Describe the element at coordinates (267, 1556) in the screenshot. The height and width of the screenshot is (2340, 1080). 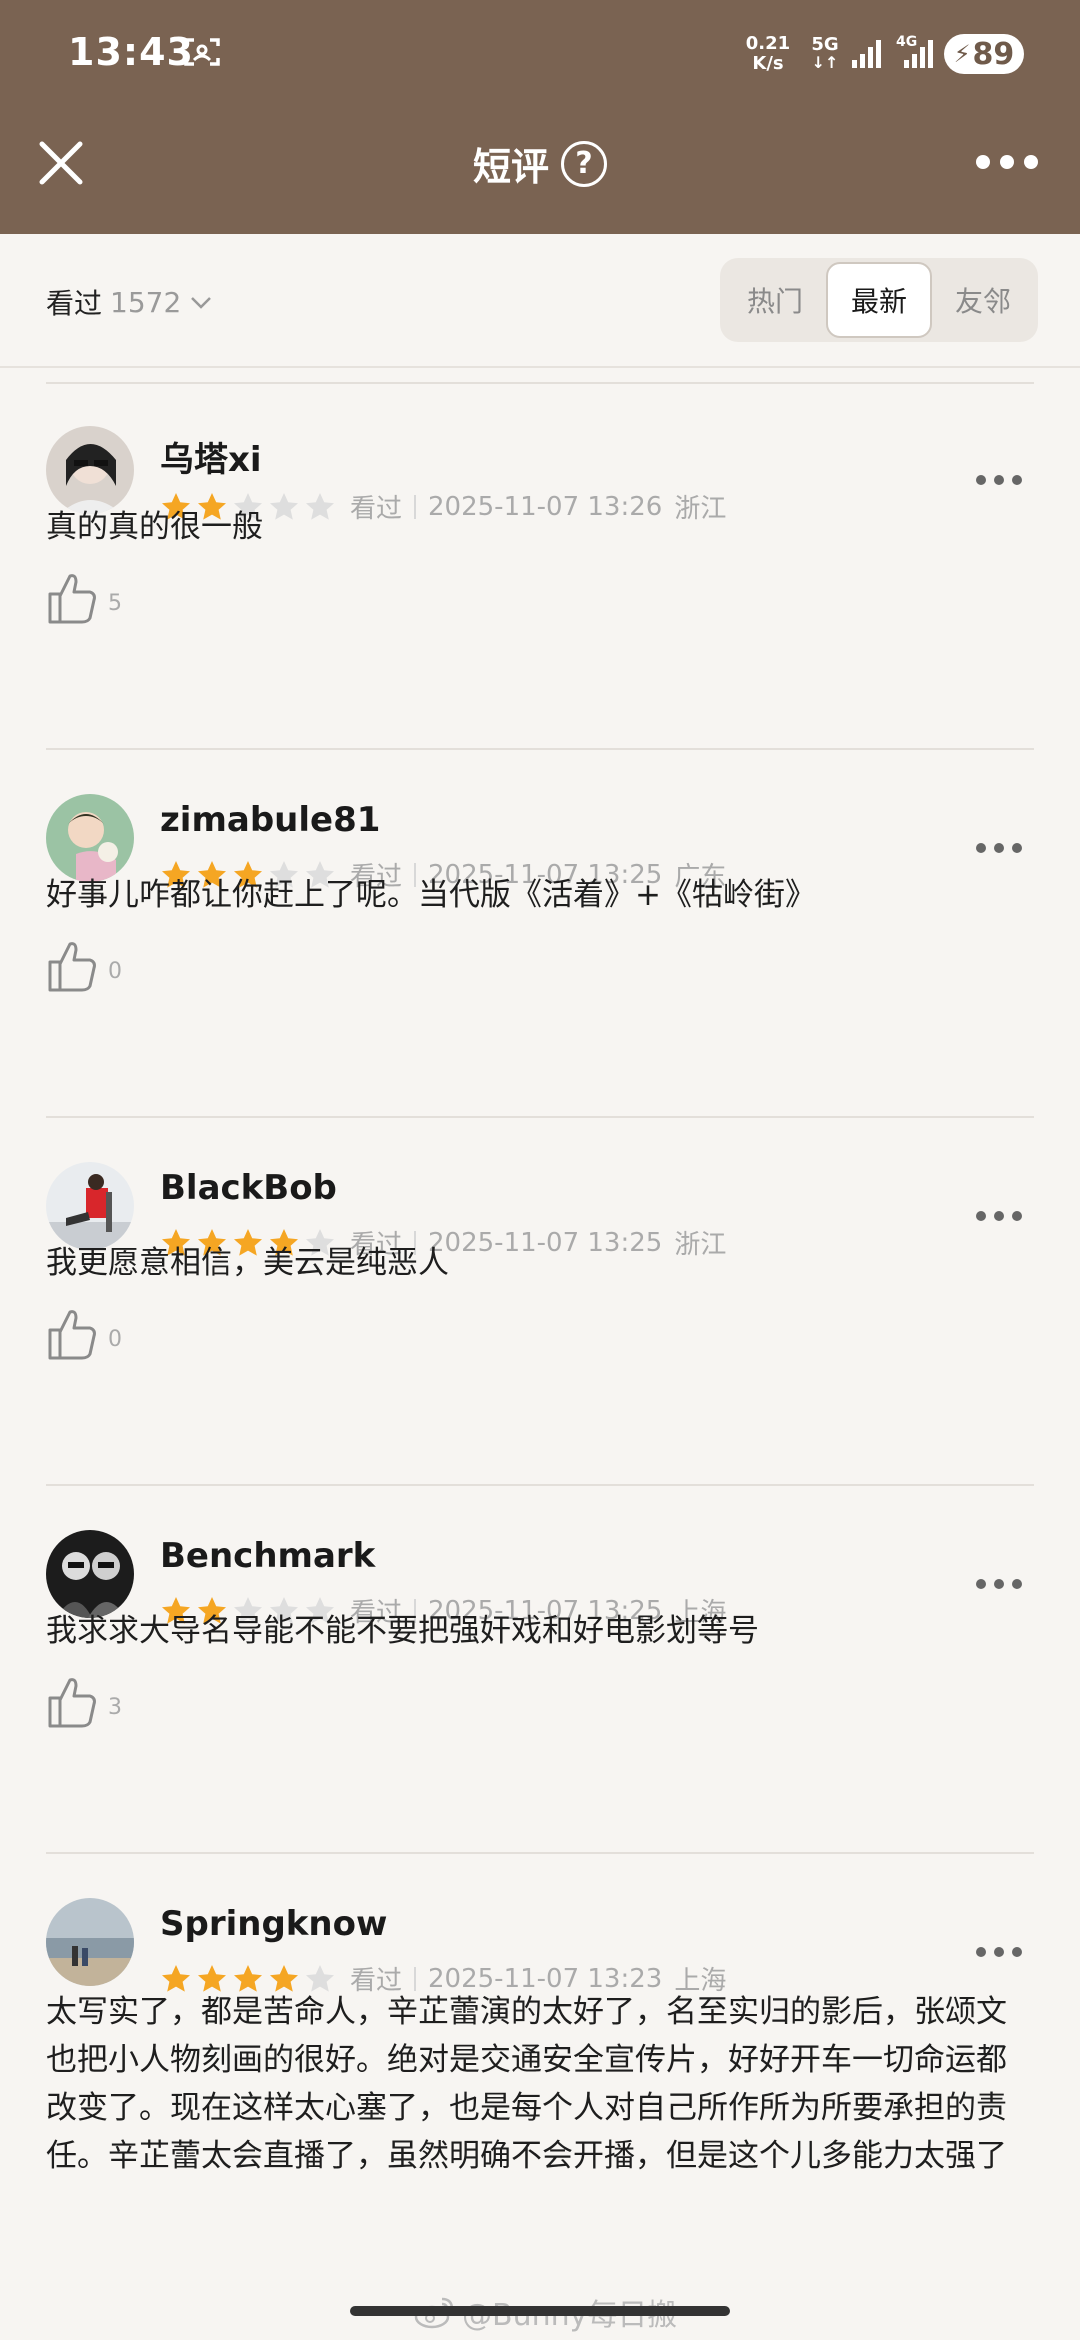
I see `user-name: Benchmark` at that location.